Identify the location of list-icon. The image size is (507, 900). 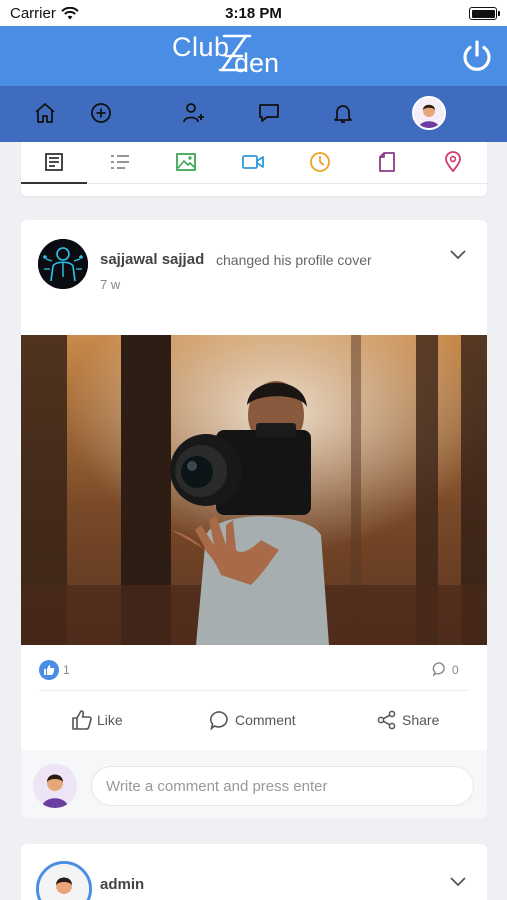
(120, 162).